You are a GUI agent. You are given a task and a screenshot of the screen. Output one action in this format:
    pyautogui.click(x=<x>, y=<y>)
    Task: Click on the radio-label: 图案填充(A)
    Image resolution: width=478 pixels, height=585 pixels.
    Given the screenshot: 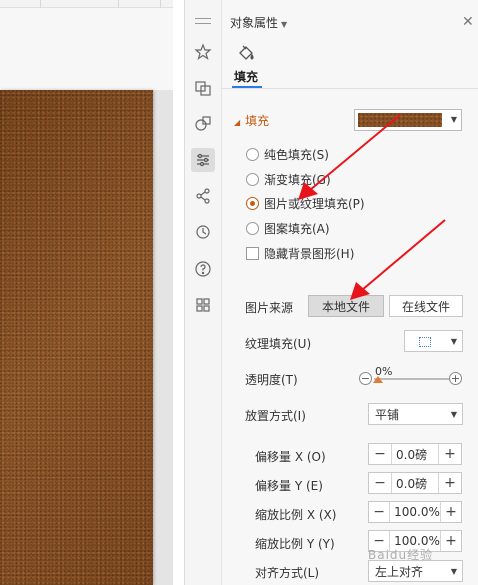 What is the action you would take?
    pyautogui.click(x=297, y=228)
    